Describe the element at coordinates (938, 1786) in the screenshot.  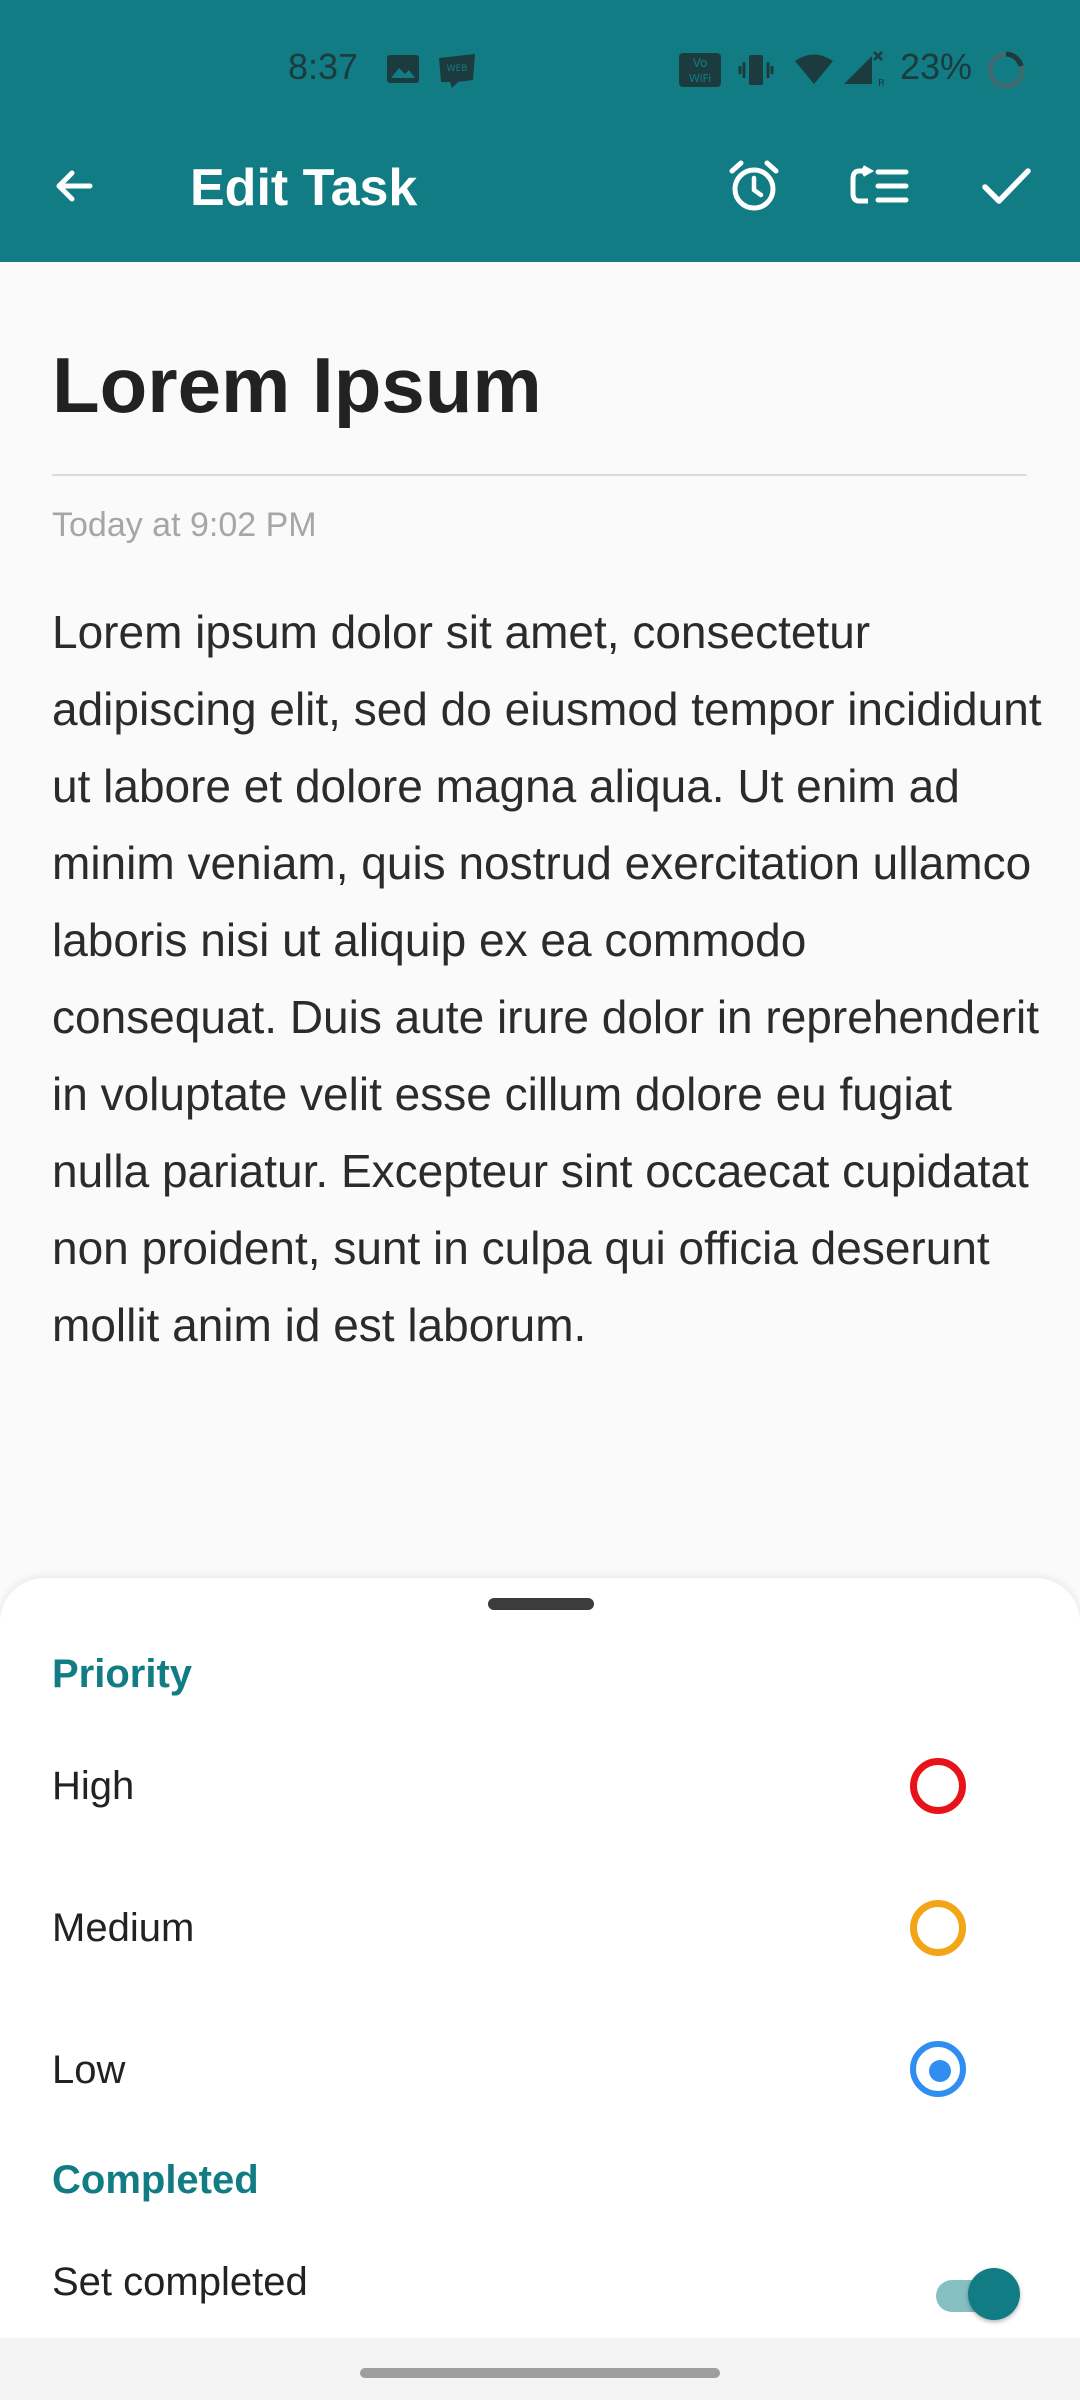
I see `priority-radio-high` at that location.